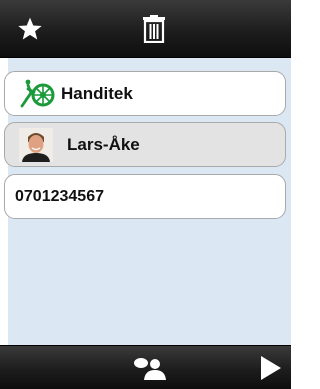  I want to click on top-toolbar, so click(145, 29).